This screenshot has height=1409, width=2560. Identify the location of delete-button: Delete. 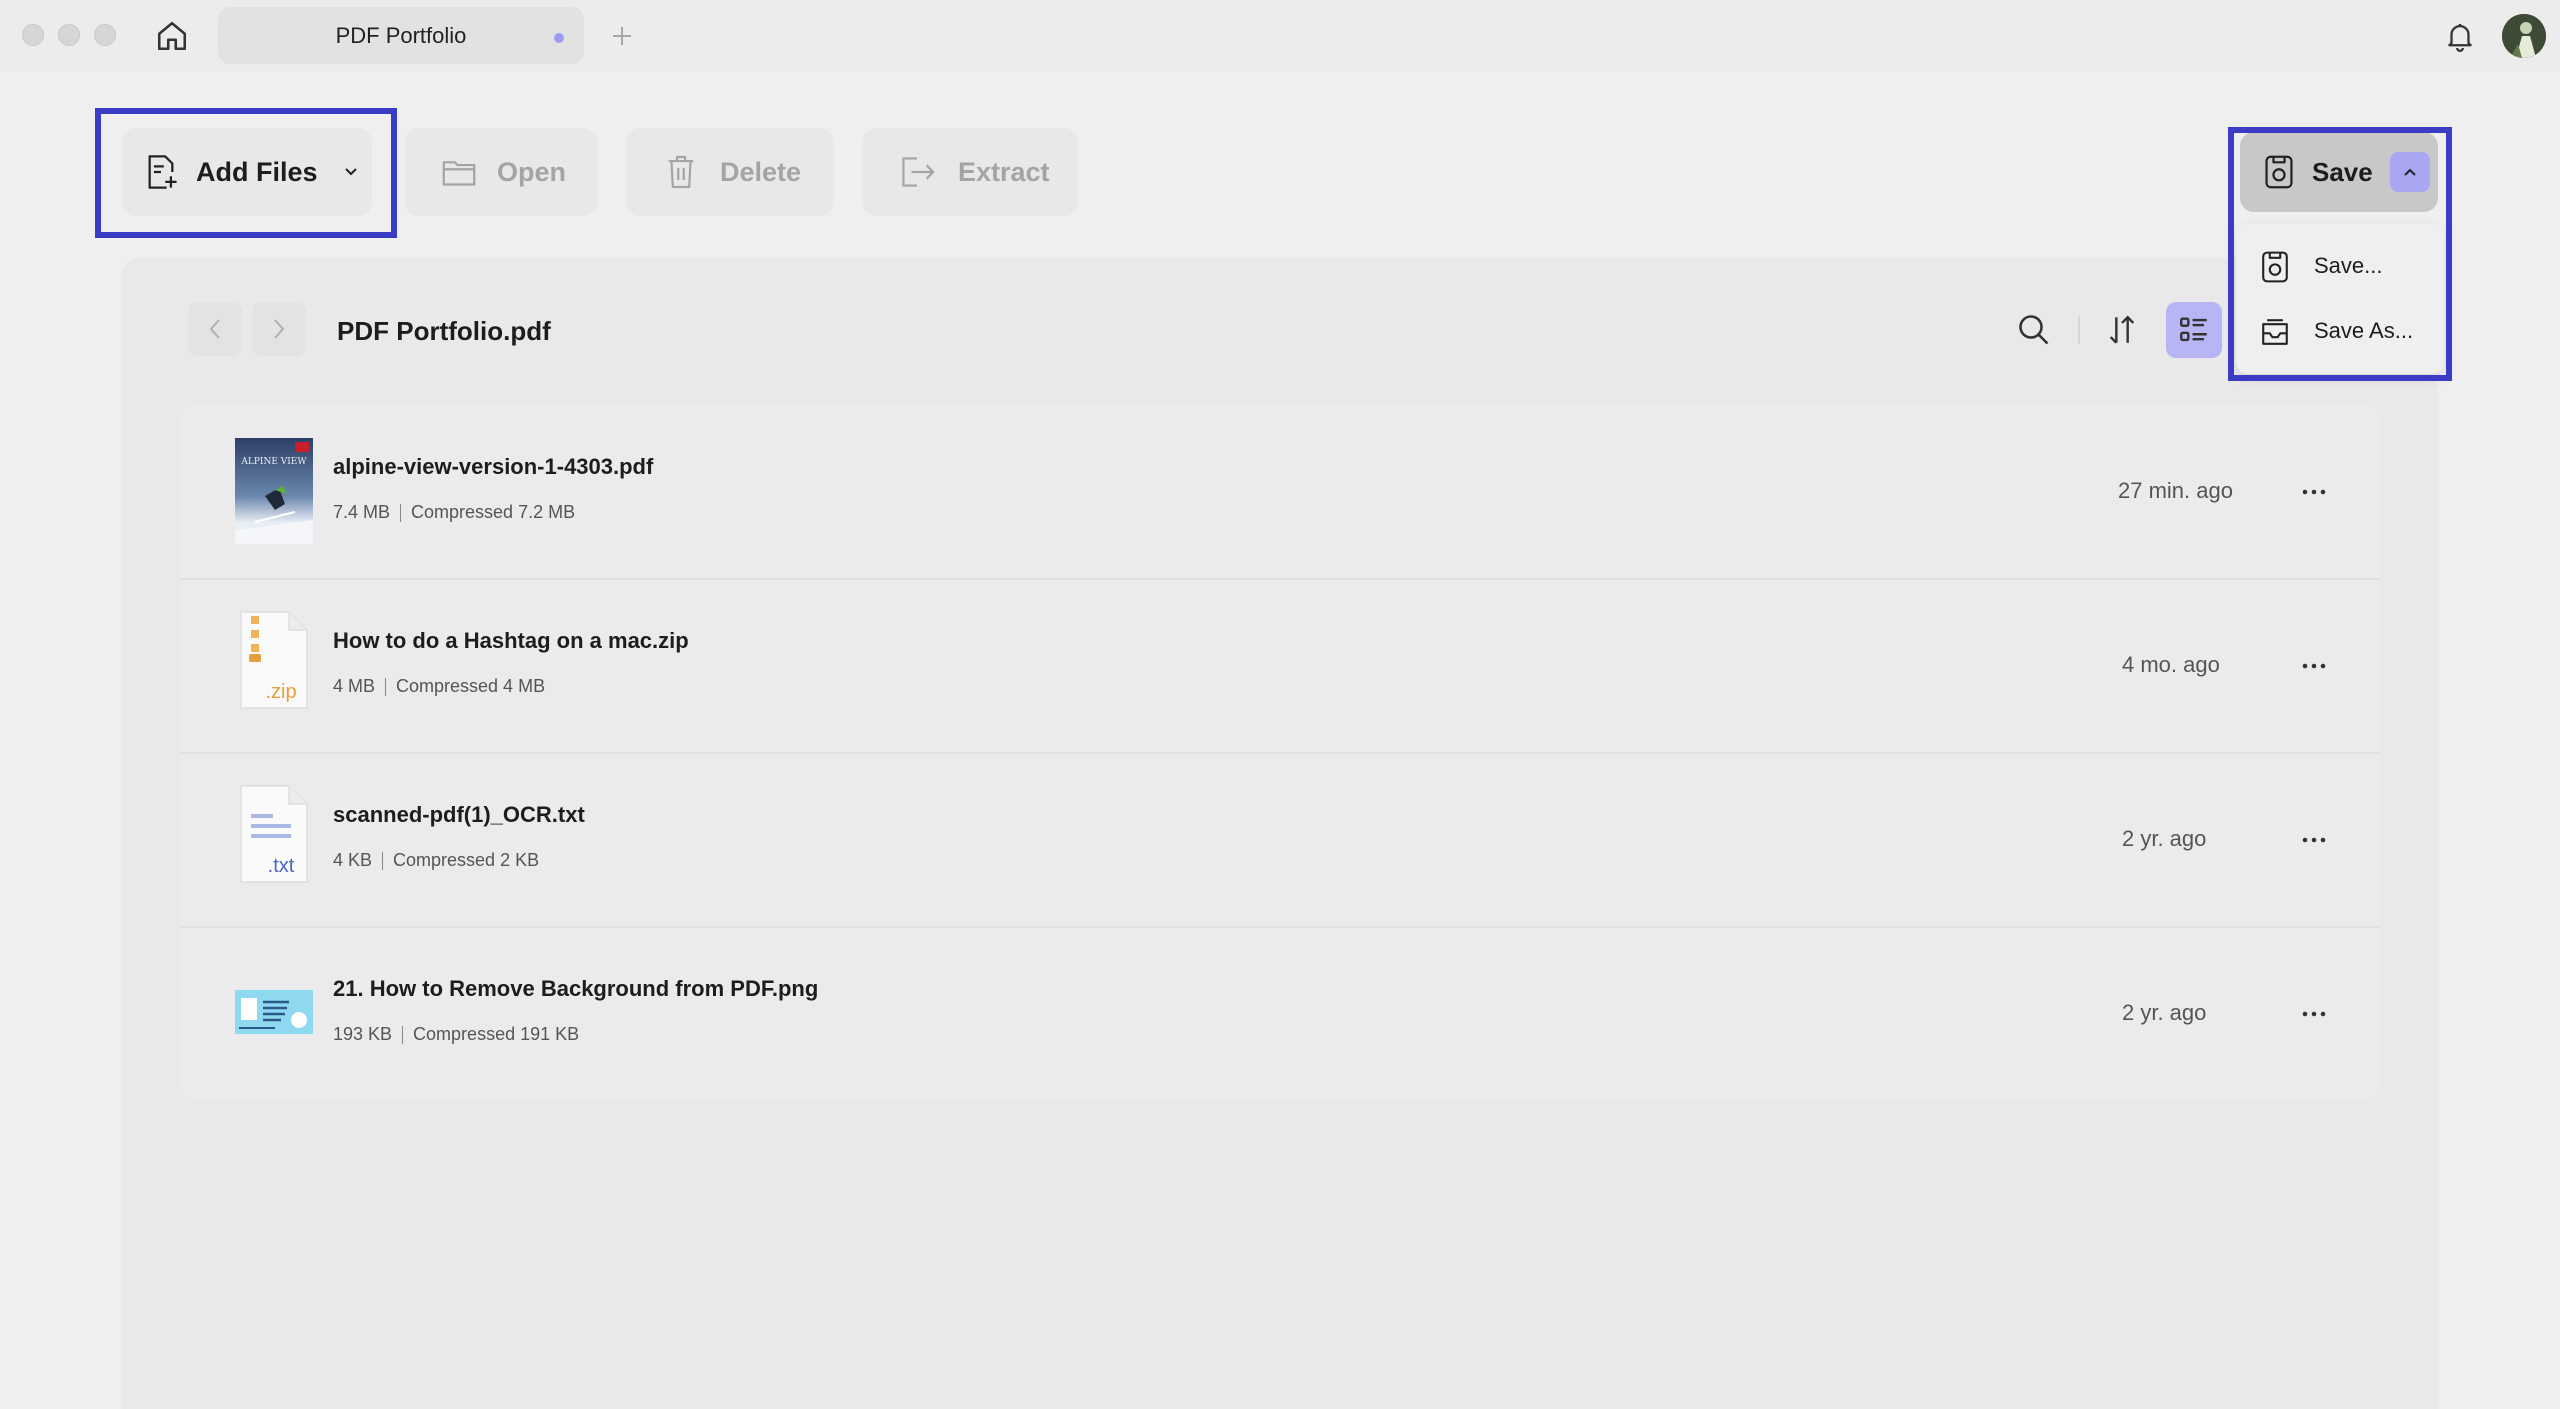
(730, 172).